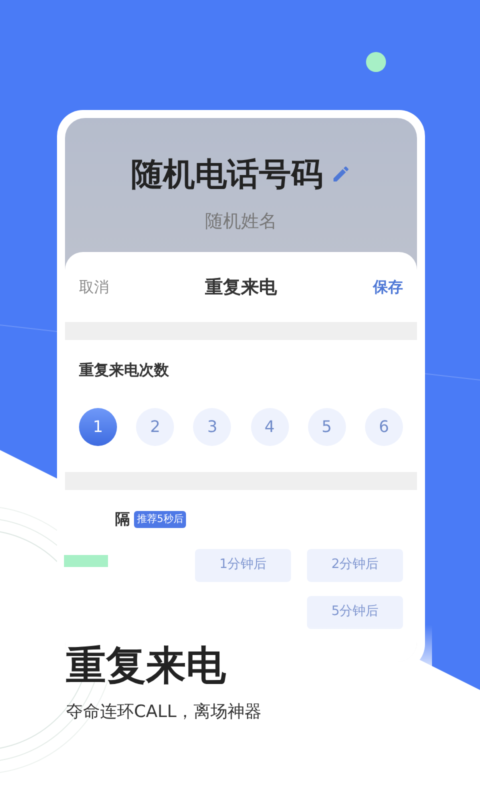  What do you see at coordinates (146, 666) in the screenshot?
I see `promo-title: 重复来电` at bounding box center [146, 666].